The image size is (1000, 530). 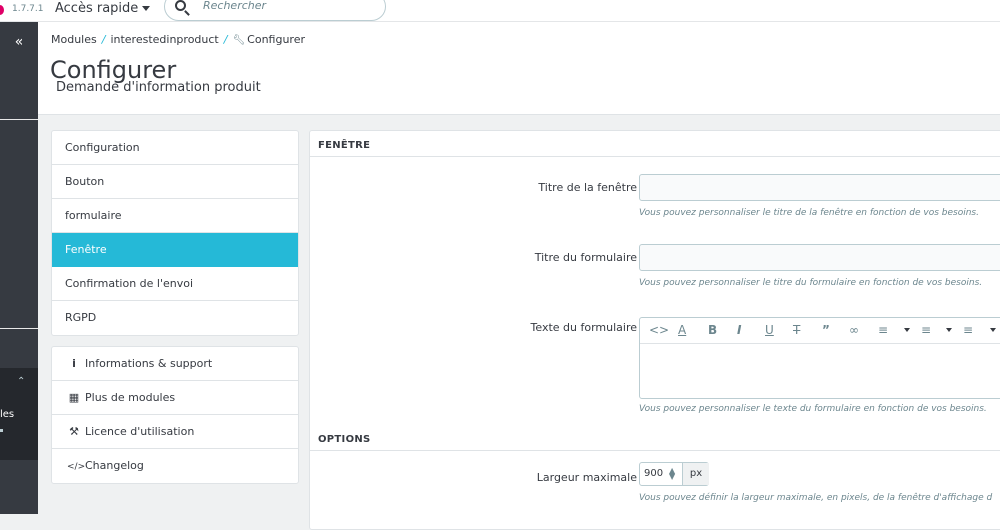 I want to click on search-box, so click(x=275, y=10).